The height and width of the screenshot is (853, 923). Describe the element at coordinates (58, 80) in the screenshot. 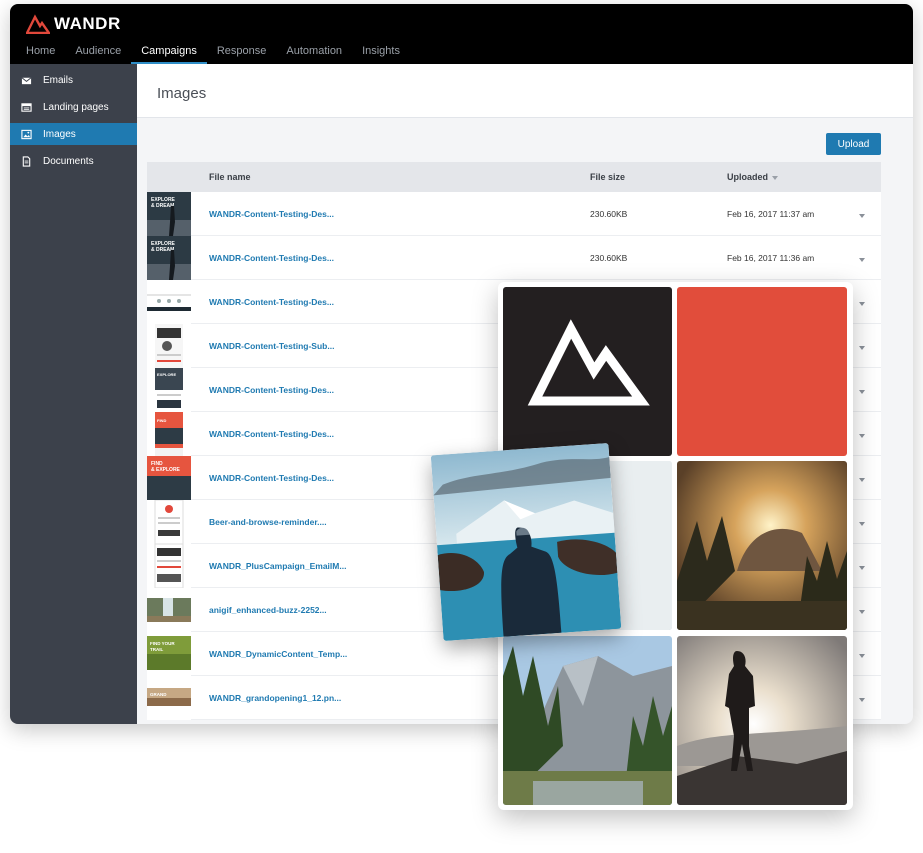

I see `sidebar-item-label: Emails` at that location.